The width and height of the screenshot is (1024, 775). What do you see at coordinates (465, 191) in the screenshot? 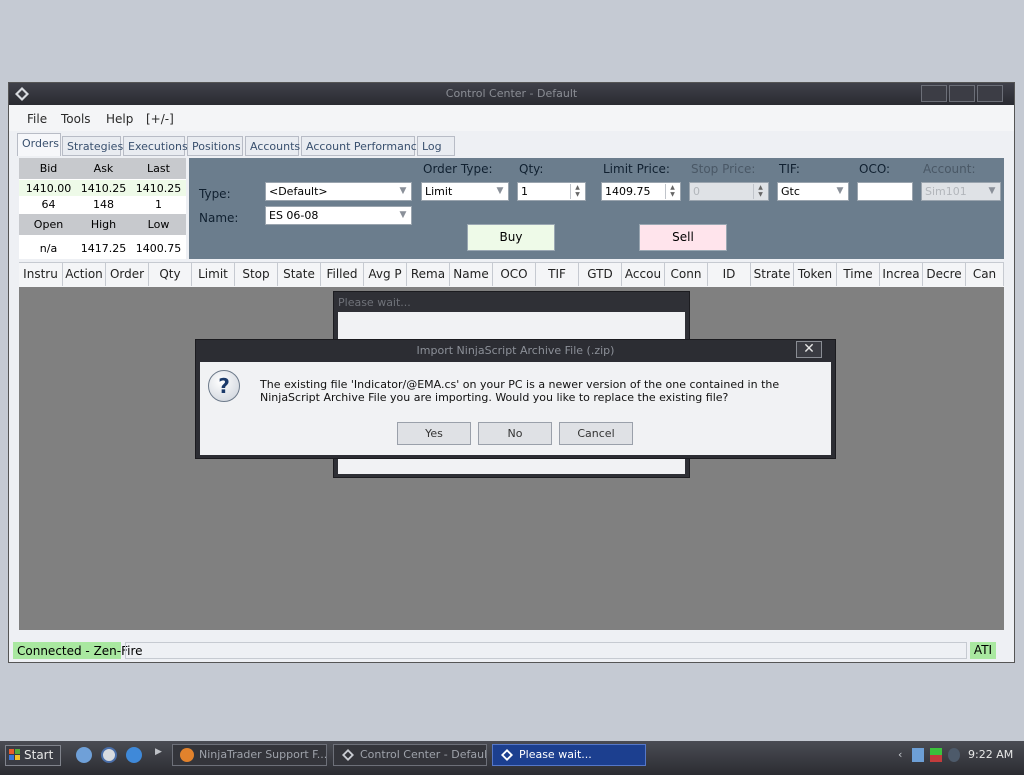
I see `order-type-dropdown: Limit ▼` at bounding box center [465, 191].